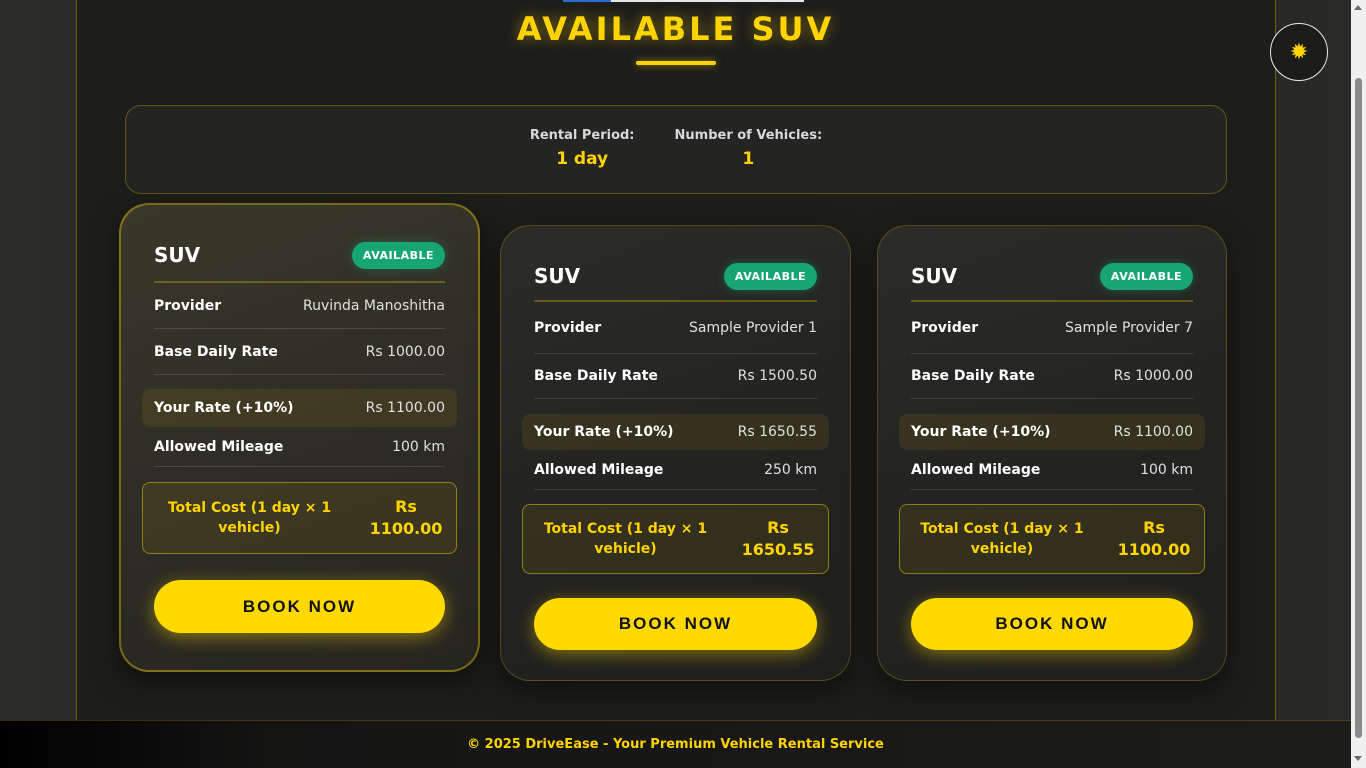 This screenshot has height=768, width=1366. I want to click on total-amount: 1650.55, so click(778, 549).